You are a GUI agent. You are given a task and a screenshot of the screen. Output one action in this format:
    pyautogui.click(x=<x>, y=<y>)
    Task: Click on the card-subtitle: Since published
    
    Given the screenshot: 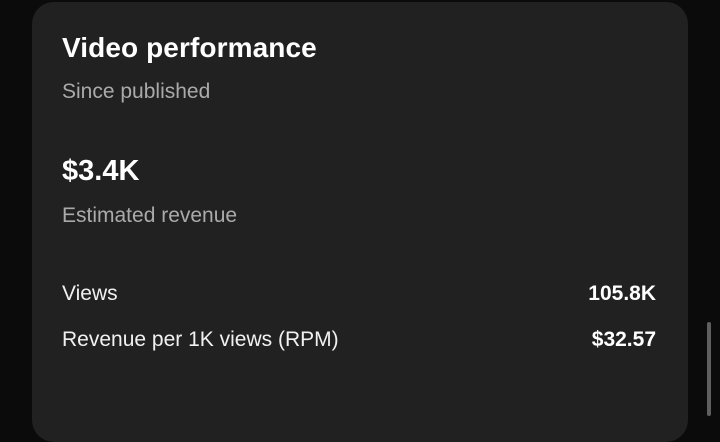 What is the action you would take?
    pyautogui.click(x=136, y=91)
    